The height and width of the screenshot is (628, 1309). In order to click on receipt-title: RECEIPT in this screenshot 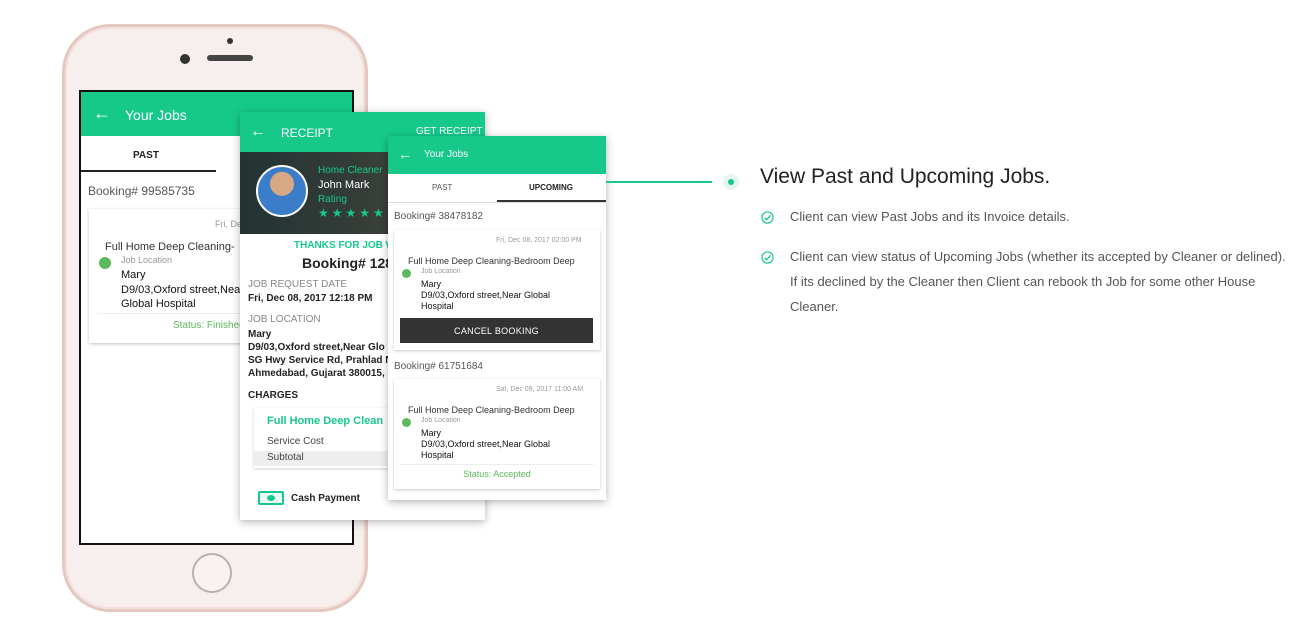, I will do `click(307, 133)`.